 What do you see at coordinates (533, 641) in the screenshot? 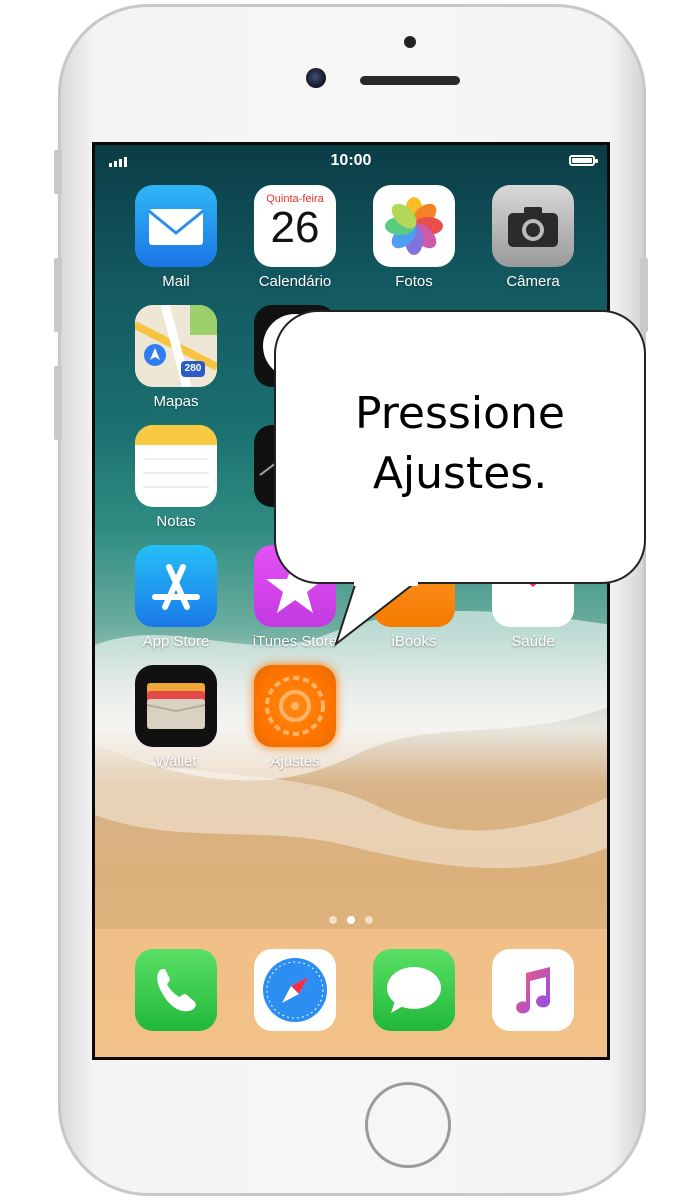
I see `app-label: Saúde` at bounding box center [533, 641].